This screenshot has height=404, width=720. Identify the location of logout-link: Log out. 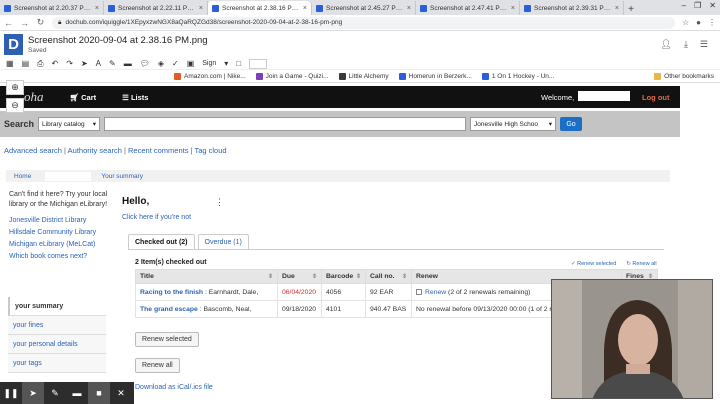
(656, 97).